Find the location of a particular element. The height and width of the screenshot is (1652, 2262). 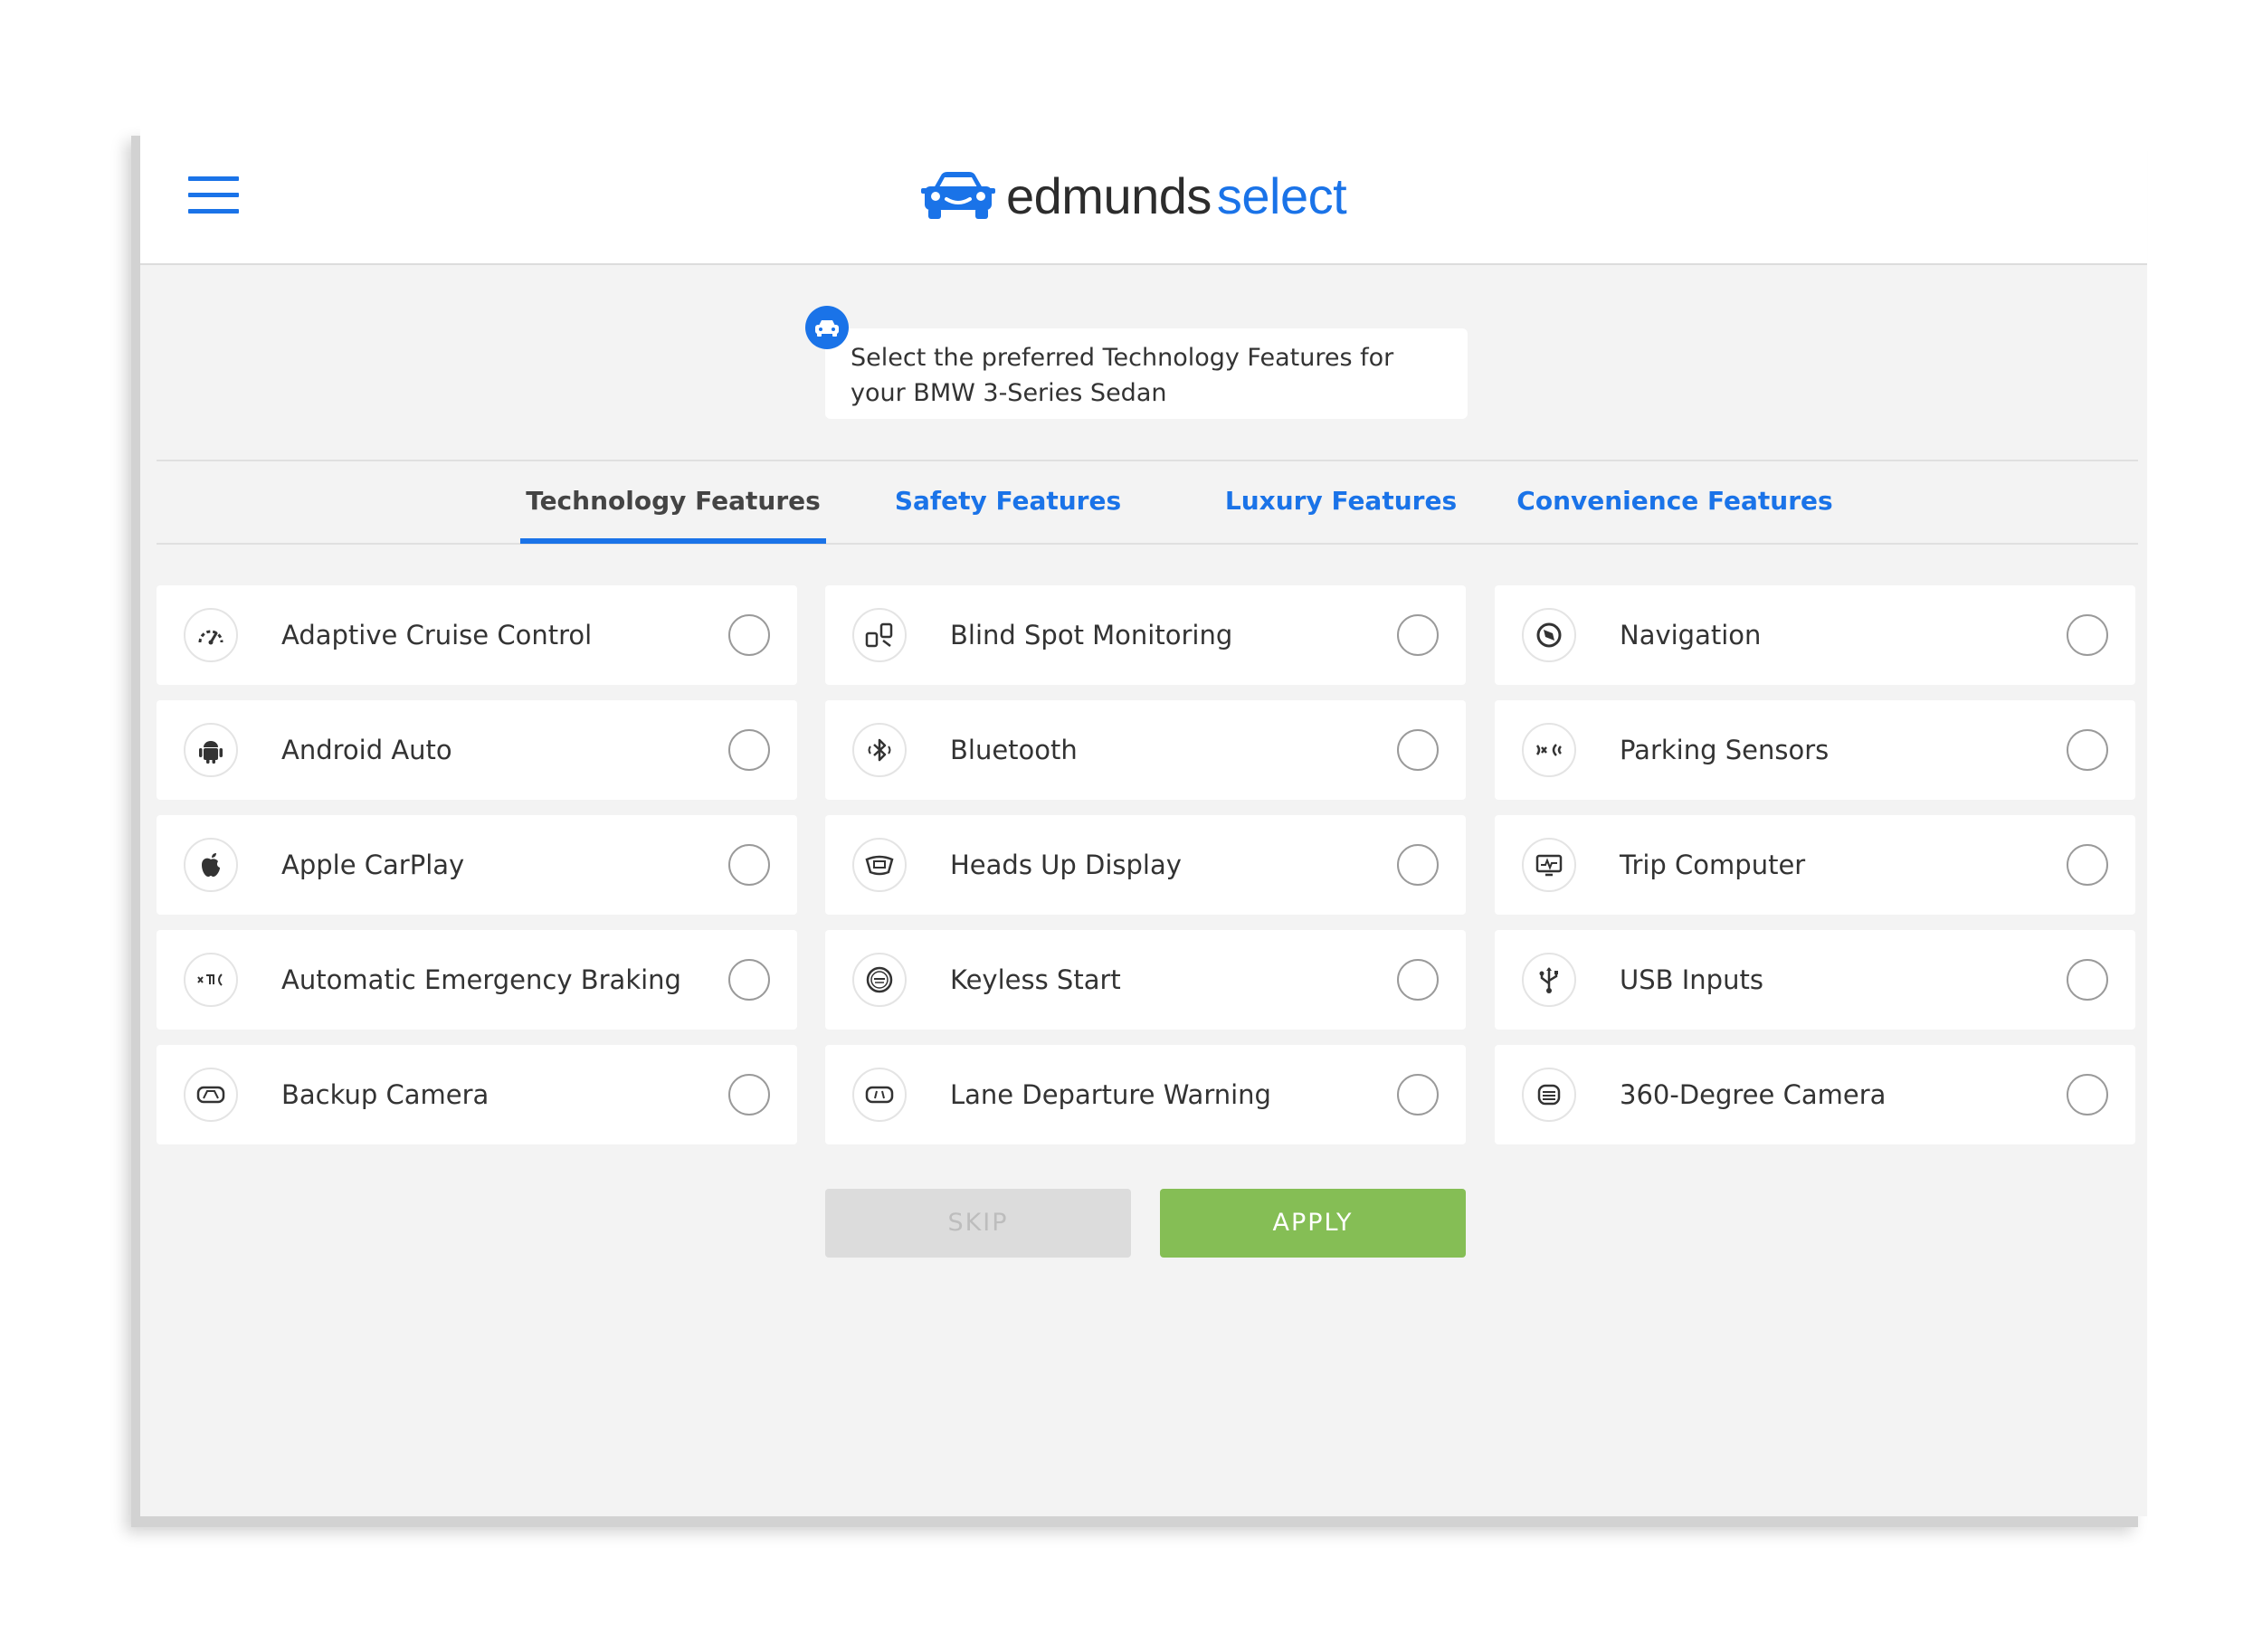

feature-adaptive-cruise-control: Adaptive Cruise Control is located at coordinates (477, 635).